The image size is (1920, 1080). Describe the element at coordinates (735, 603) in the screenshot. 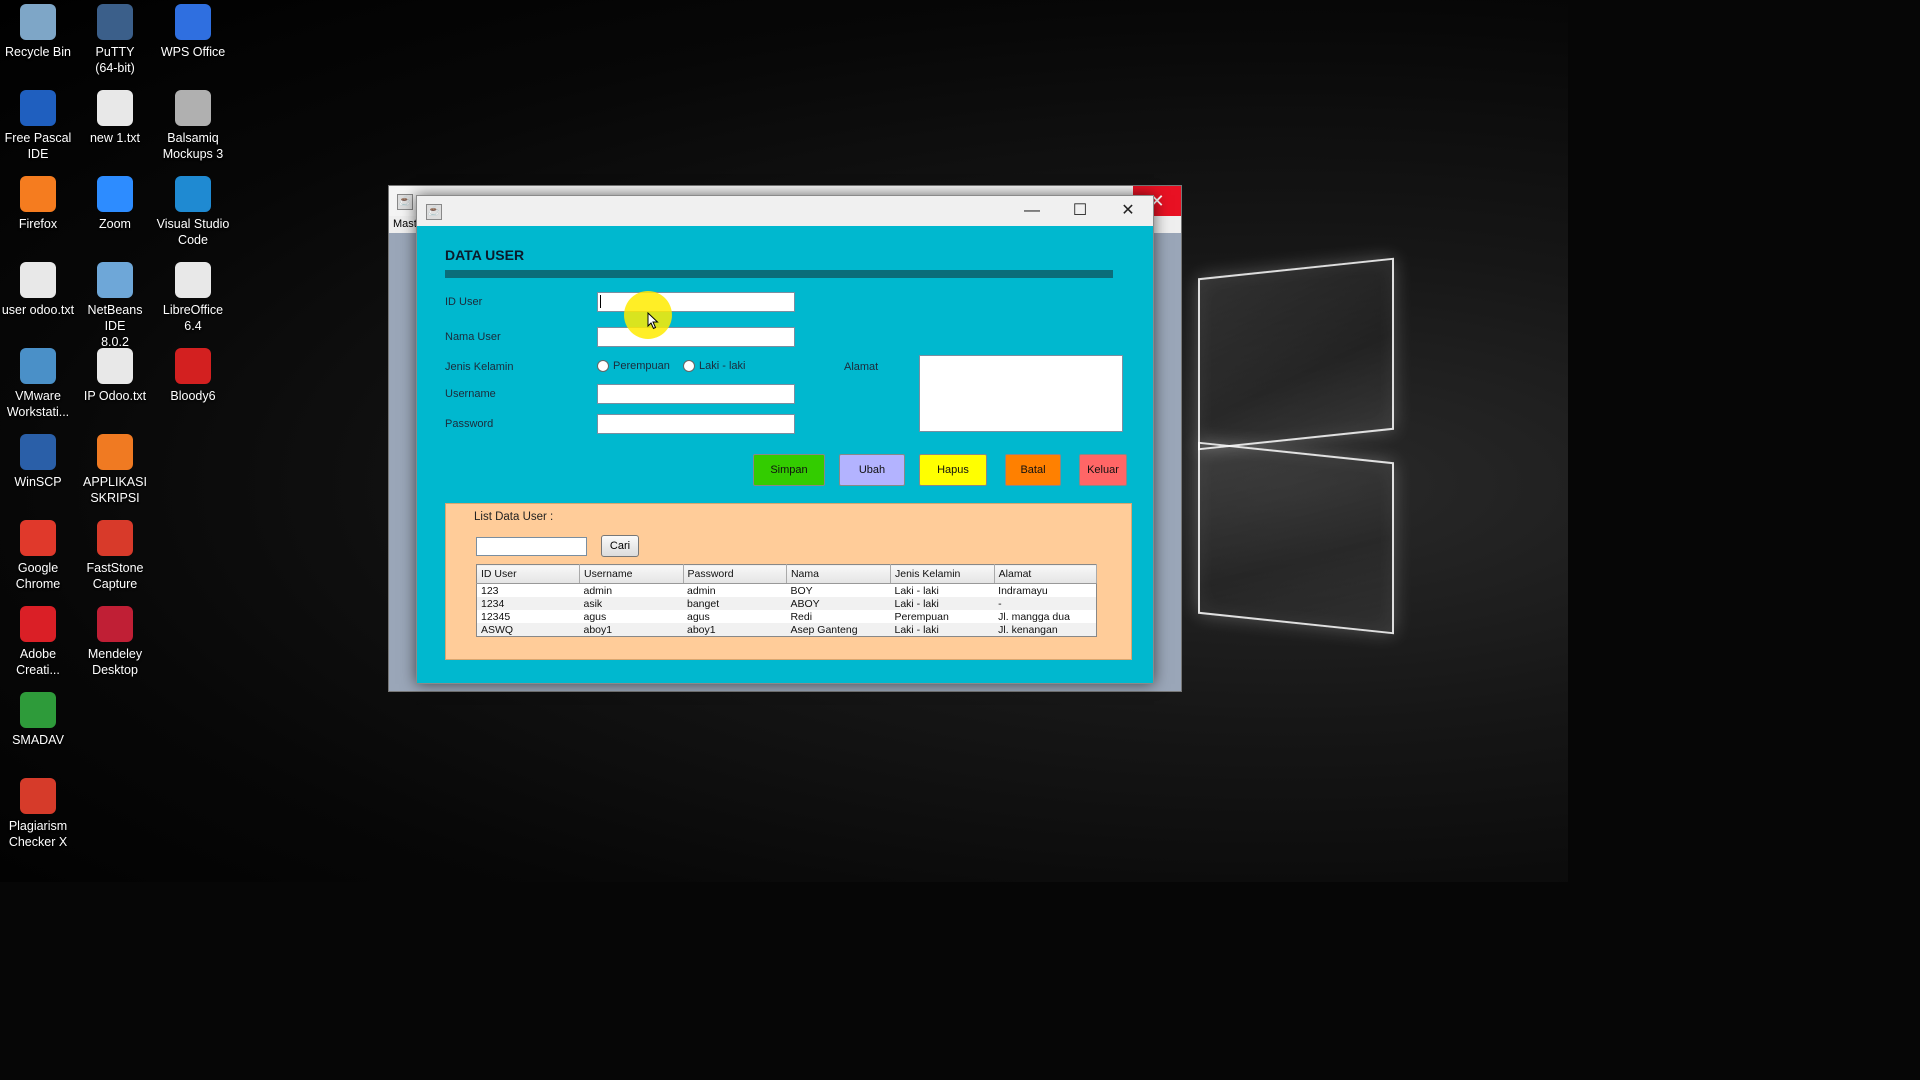

I see `table-cell: banget` at that location.